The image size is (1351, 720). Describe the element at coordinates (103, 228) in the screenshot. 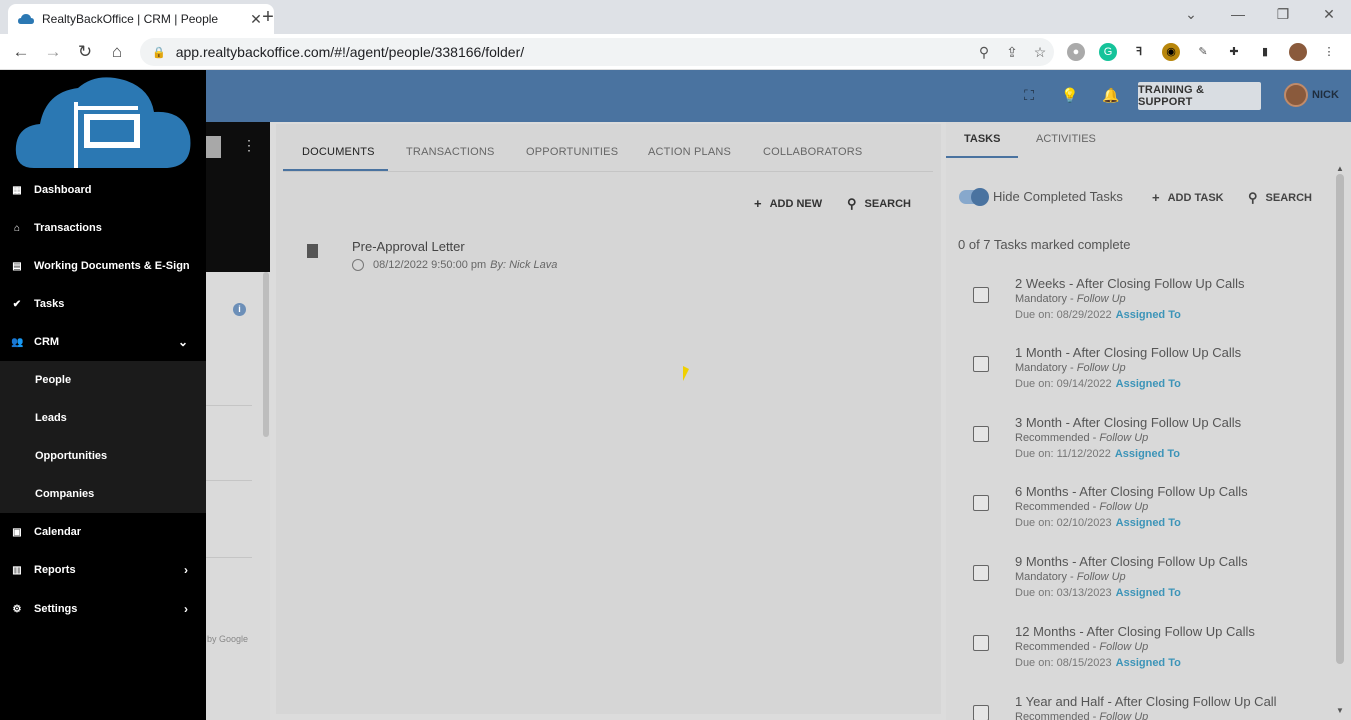

I see `sidebar-item-transactions: ⌂ Transactions` at that location.